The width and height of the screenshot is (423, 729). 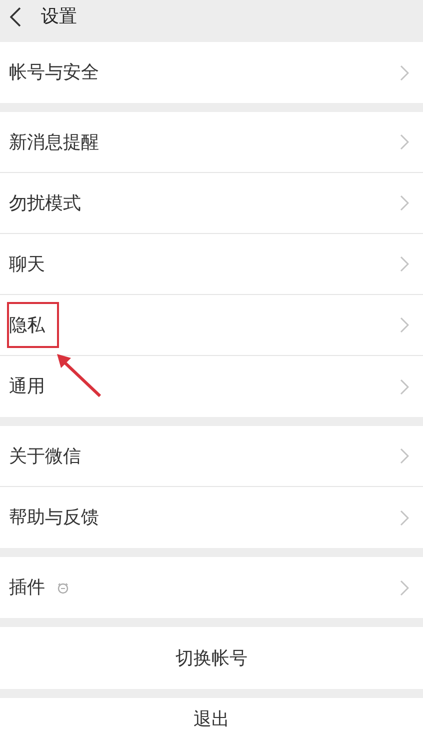 I want to click on row-label: 新消息提醒, so click(x=54, y=142).